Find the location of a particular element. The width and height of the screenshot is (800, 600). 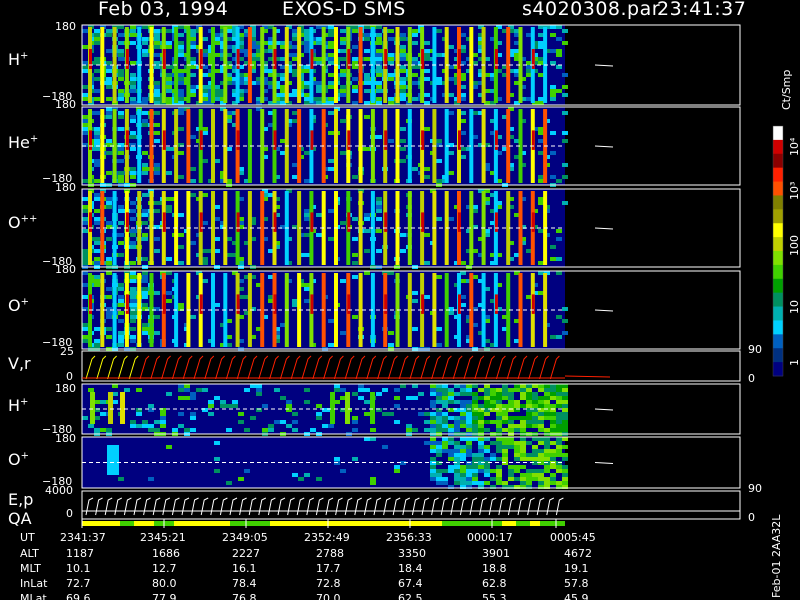

burst-stripe is located at coordinates (347, 408).